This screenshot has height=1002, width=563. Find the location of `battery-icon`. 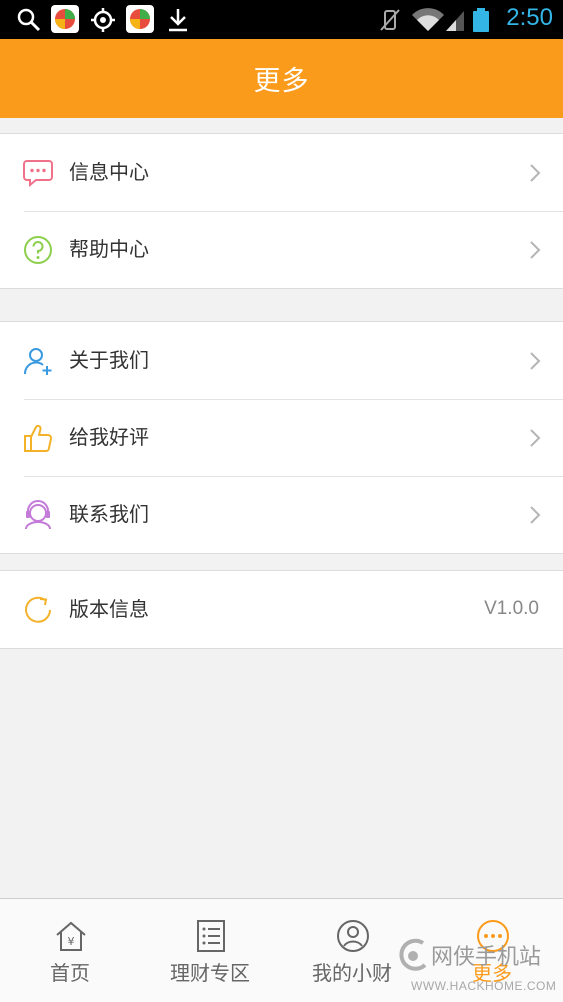

battery-icon is located at coordinates (481, 20).